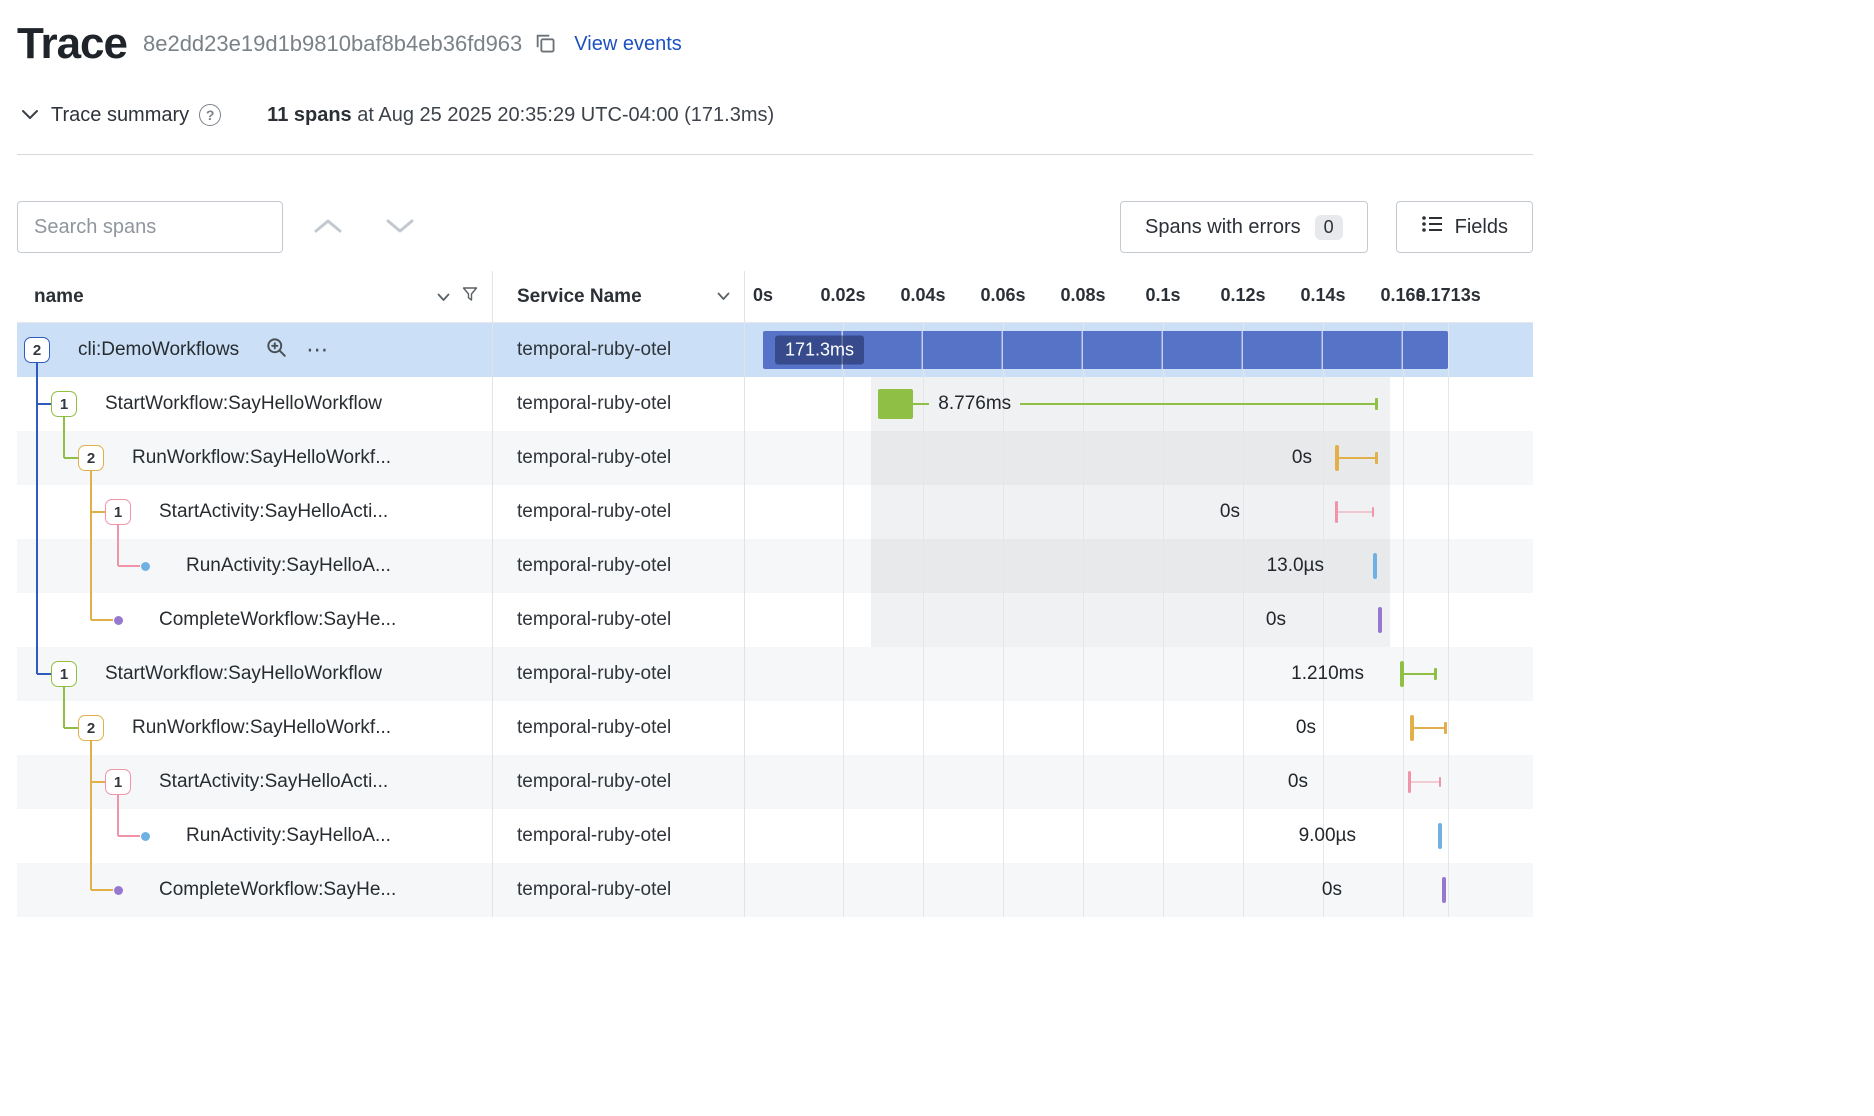 The image size is (1874, 1116). What do you see at coordinates (150, 227) in the screenshot?
I see `search-spans-input` at bounding box center [150, 227].